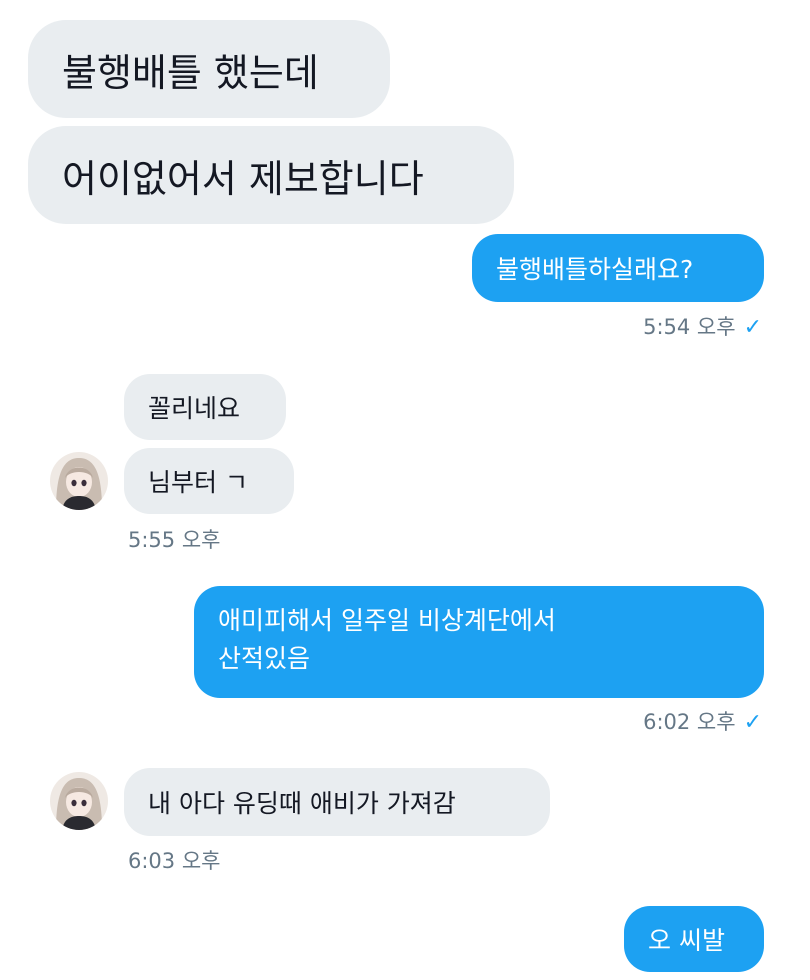 The width and height of the screenshot is (810, 980). Describe the element at coordinates (479, 642) in the screenshot. I see `sent-message-bubble: 애미피해서 일주일 비상계단에서 산적있음` at that location.